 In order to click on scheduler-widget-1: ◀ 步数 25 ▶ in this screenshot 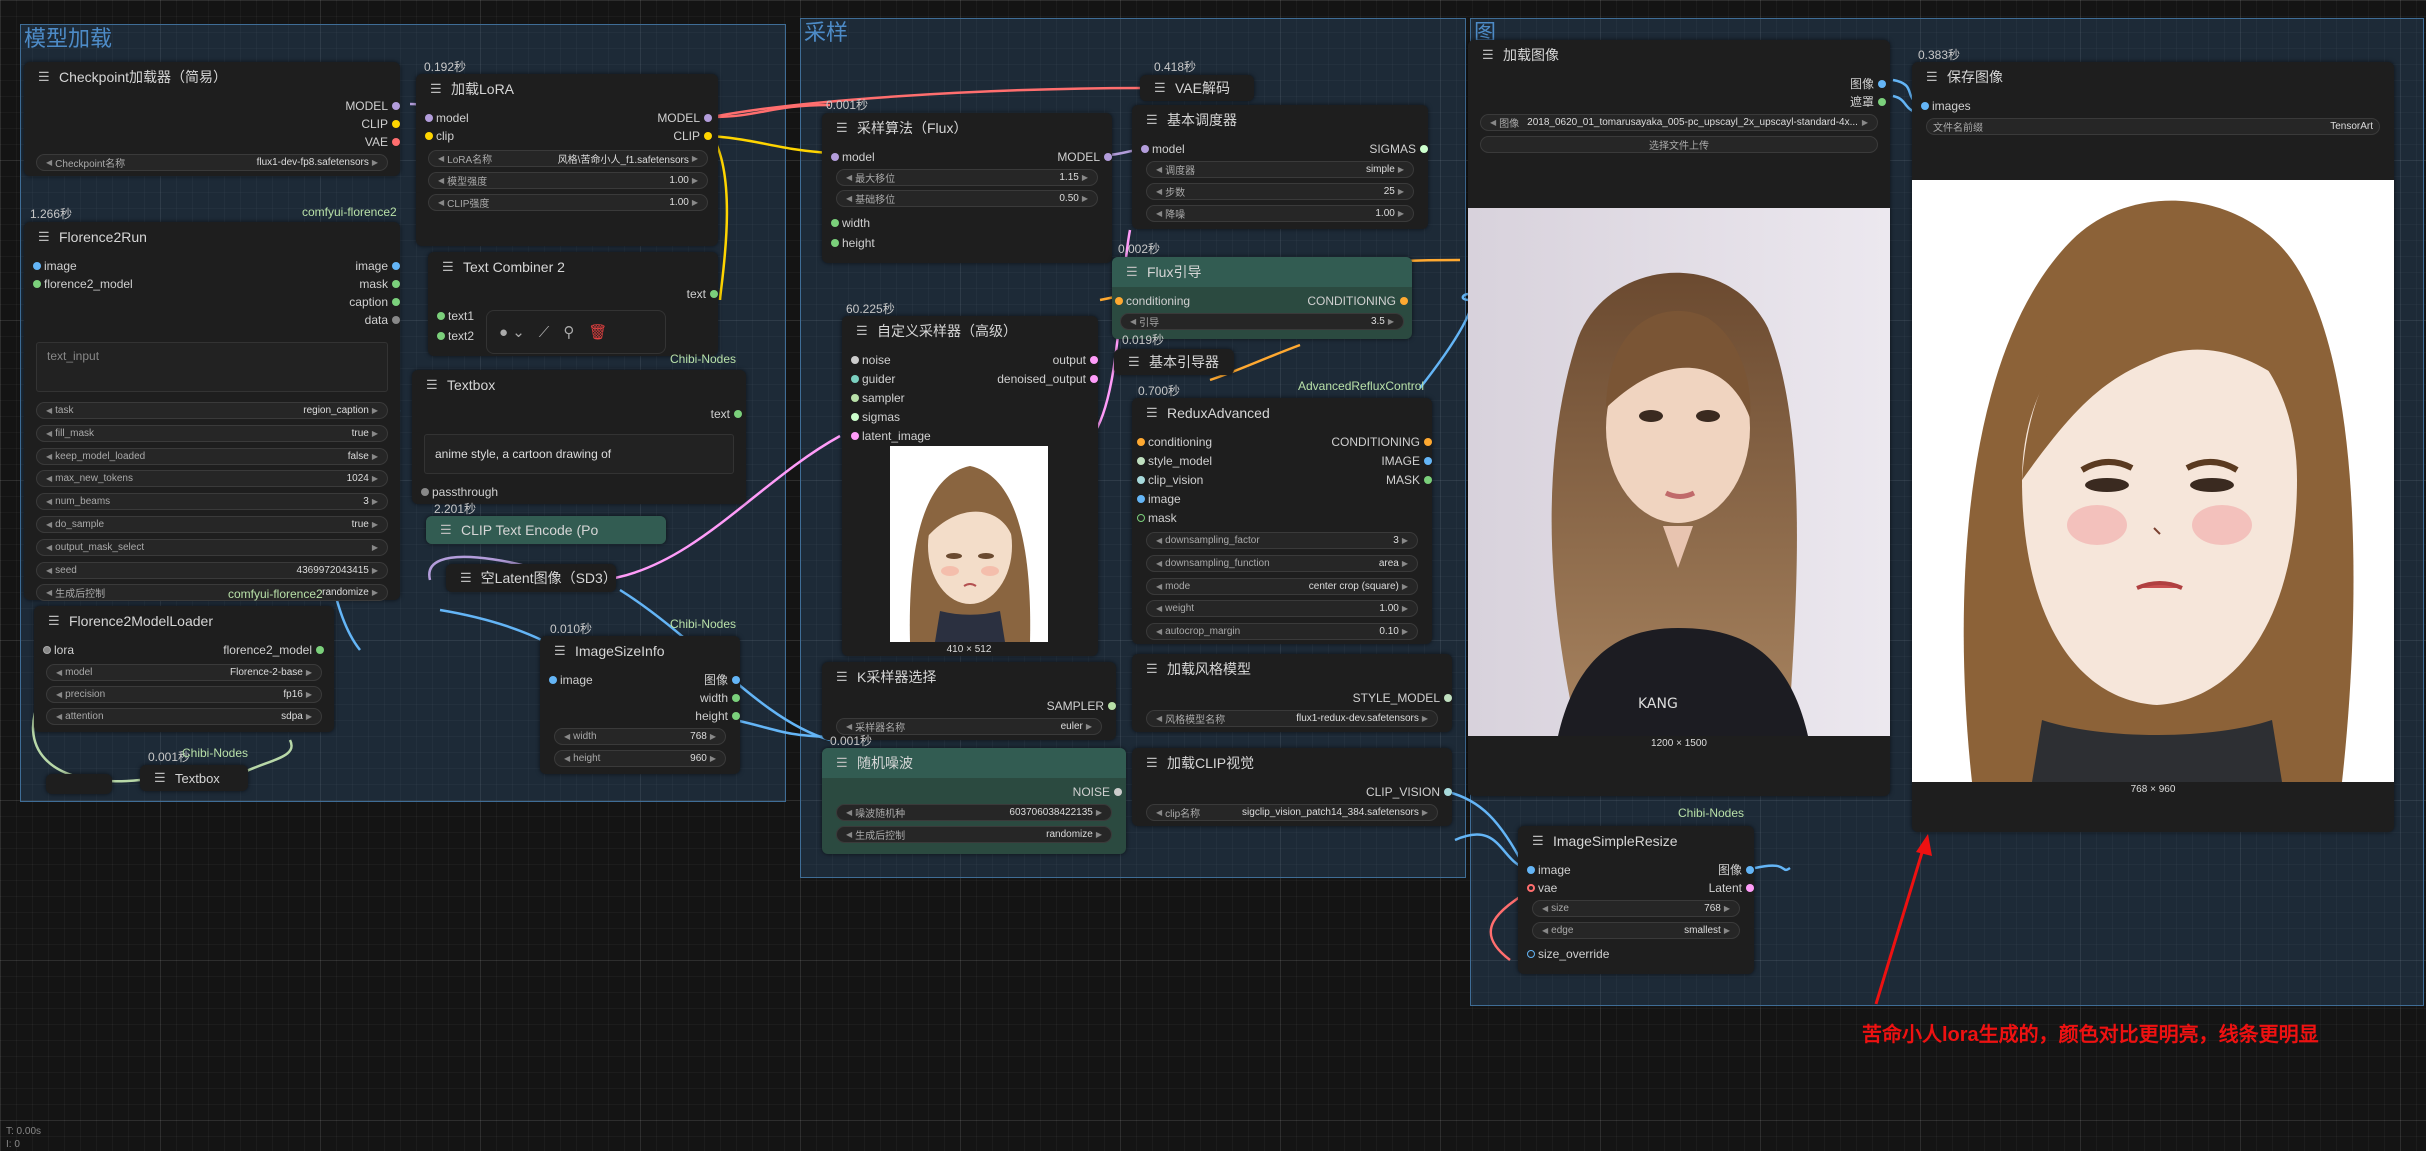, I will do `click(1280, 191)`.